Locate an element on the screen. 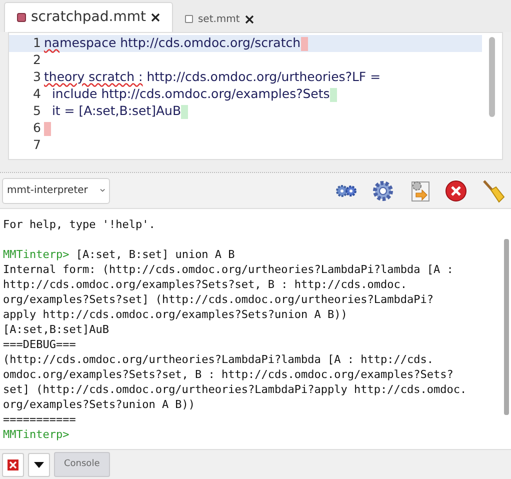  caret-icon is located at coordinates (39, 465).